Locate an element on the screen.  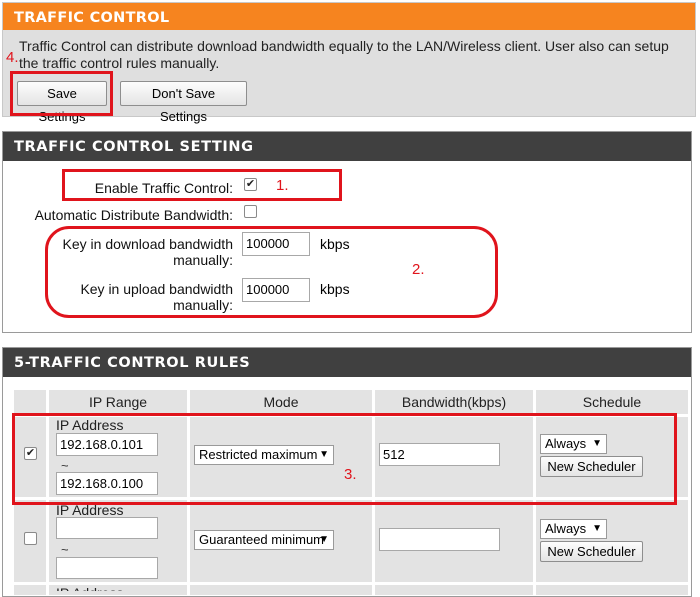
rule-2-new-scheduler-button: New Scheduler is located at coordinates (591, 551).